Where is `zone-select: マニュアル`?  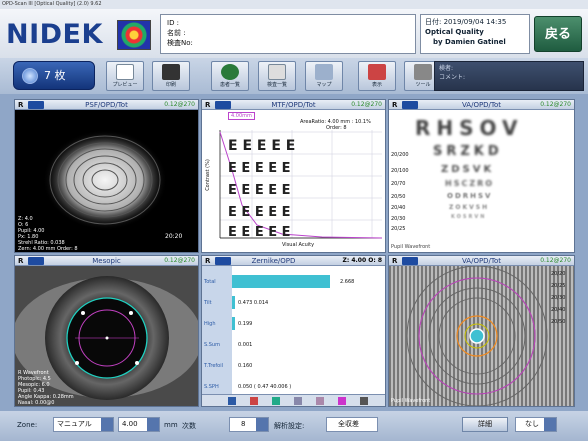
zone-select: マニュアル is located at coordinates (83, 424).